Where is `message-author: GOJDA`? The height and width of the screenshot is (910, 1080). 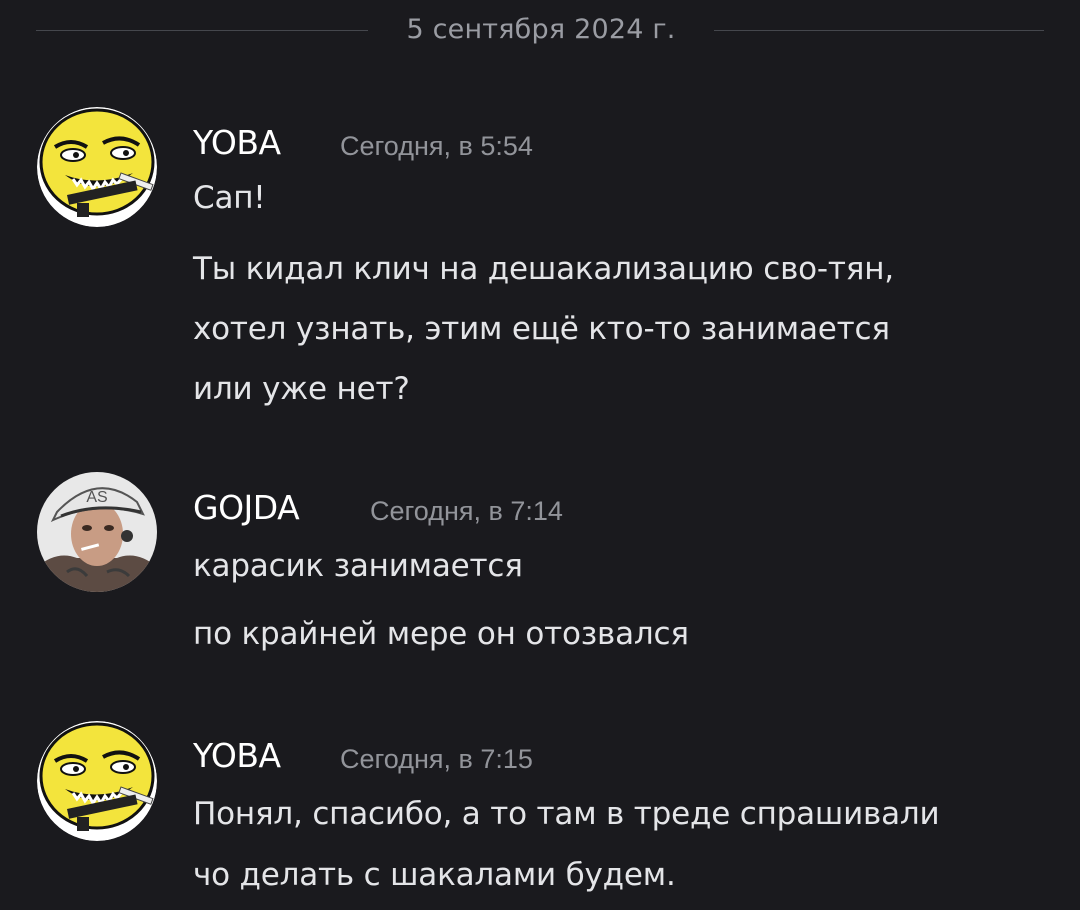 message-author: GOJDA is located at coordinates (246, 508).